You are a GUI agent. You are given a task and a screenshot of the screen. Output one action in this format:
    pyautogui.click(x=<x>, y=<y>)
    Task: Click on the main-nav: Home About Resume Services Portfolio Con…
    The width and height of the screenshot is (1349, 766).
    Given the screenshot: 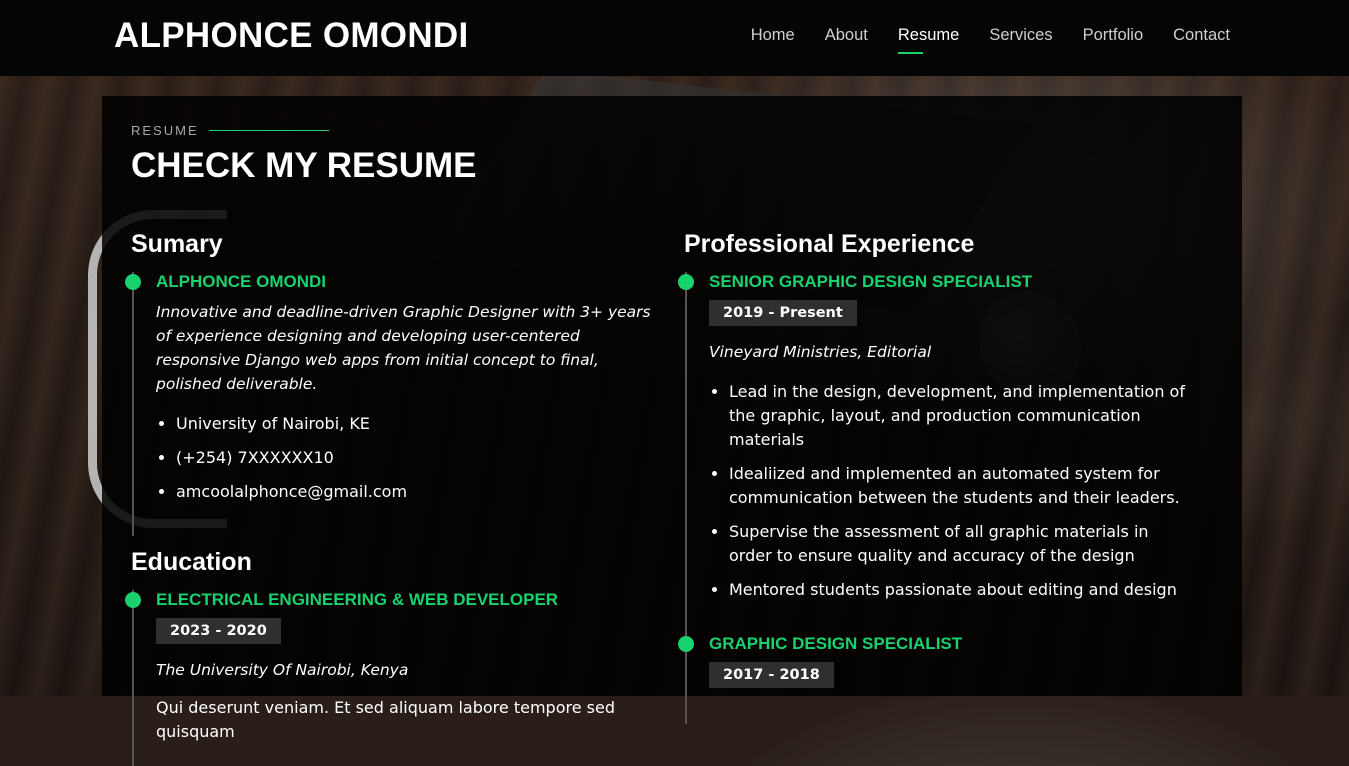 What is the action you would take?
    pyautogui.click(x=990, y=39)
    